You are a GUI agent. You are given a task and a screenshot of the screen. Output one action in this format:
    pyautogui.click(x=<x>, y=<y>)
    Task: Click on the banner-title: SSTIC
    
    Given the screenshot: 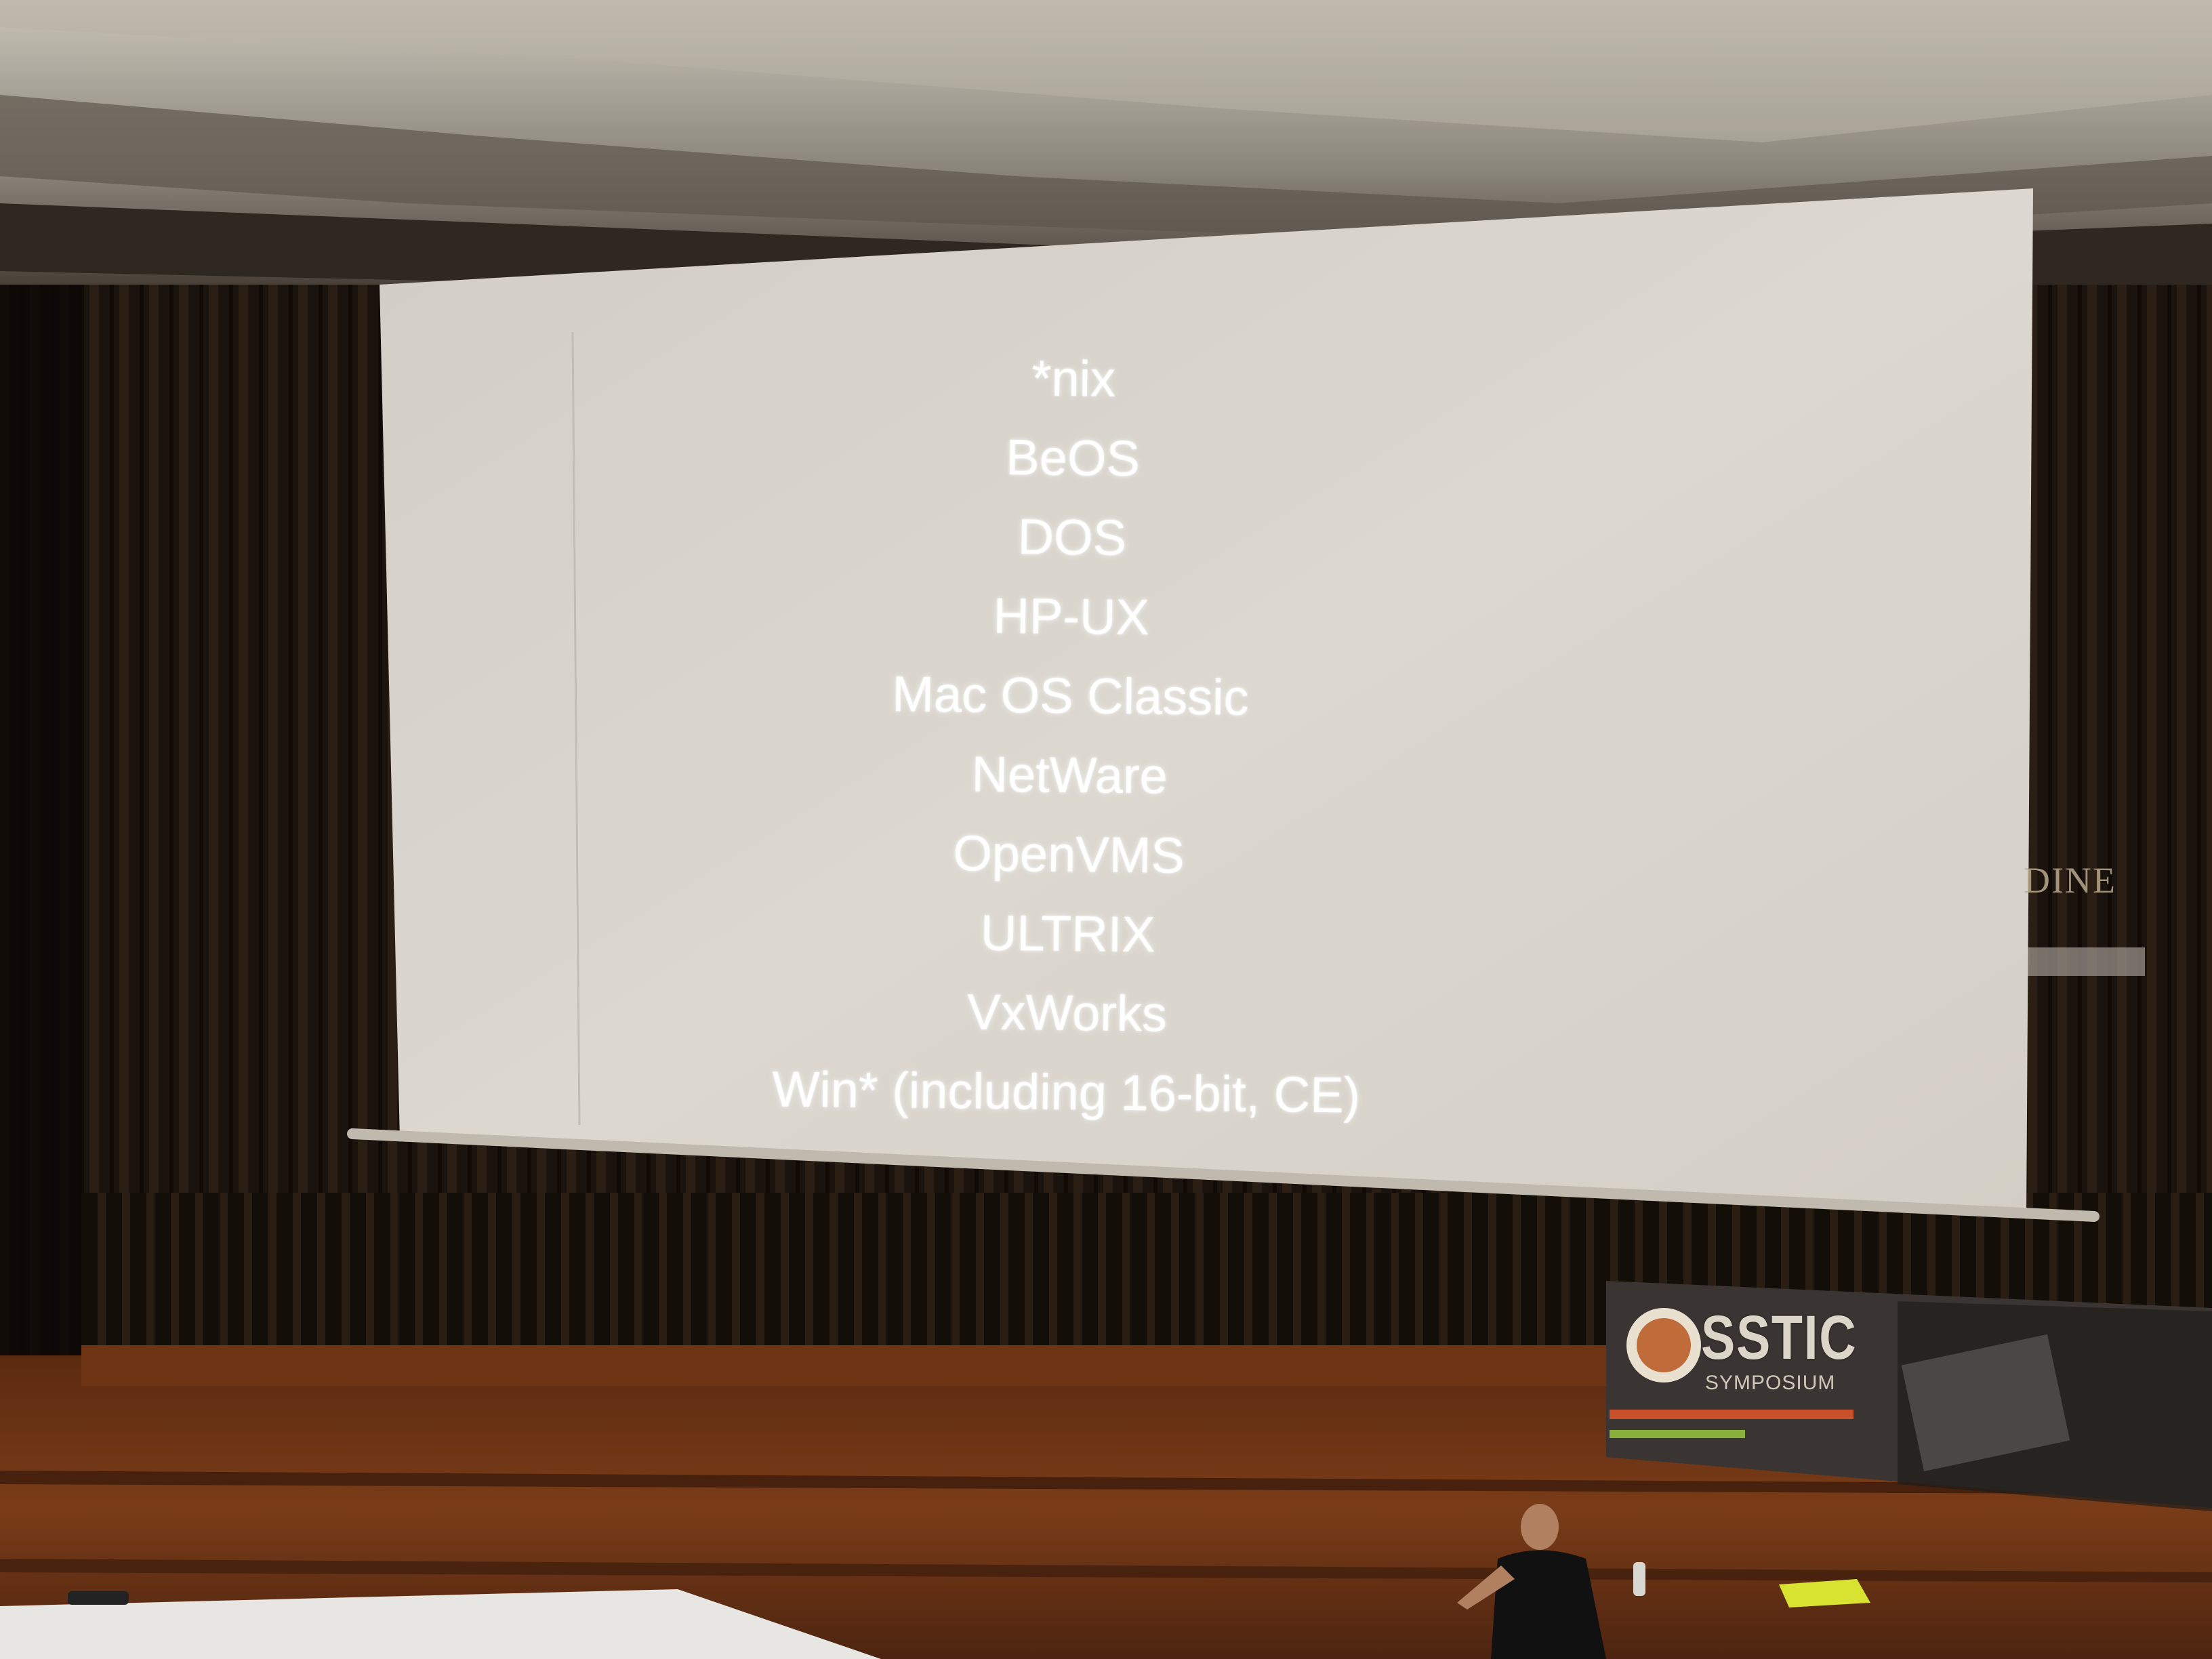 What is the action you would take?
    pyautogui.click(x=1779, y=1337)
    